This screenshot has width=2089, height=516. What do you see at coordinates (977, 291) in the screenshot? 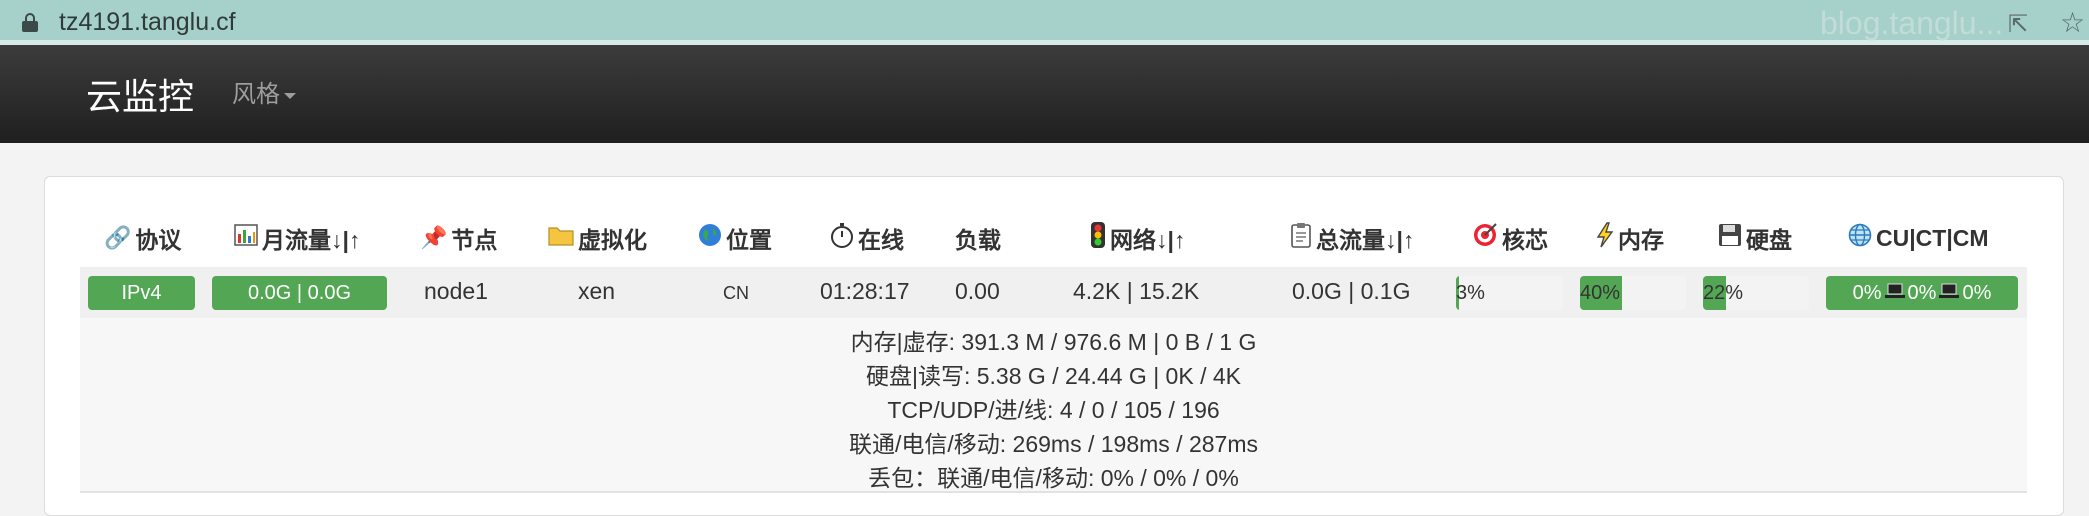
I see `load-value: 0.00` at bounding box center [977, 291].